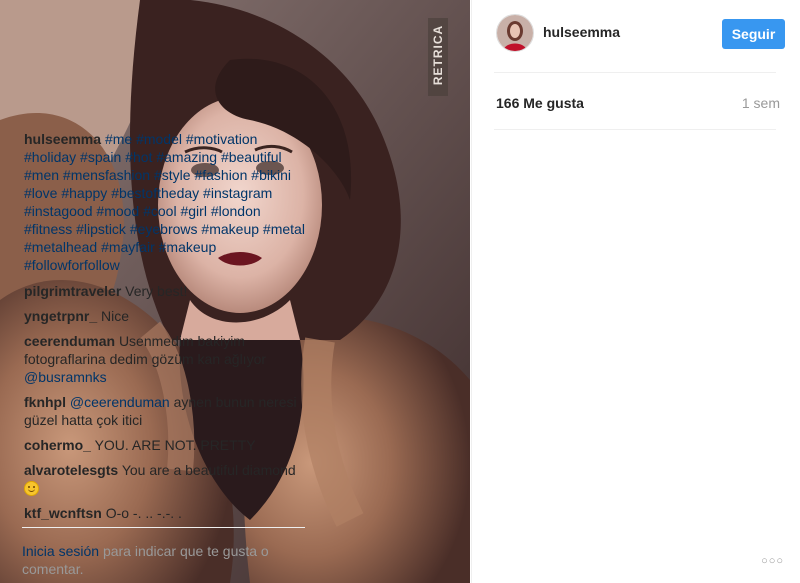 Image resolution: width=800 pixels, height=583 pixels. Describe the element at coordinates (60, 247) in the screenshot. I see `hashtag-link: #metalhead` at that location.